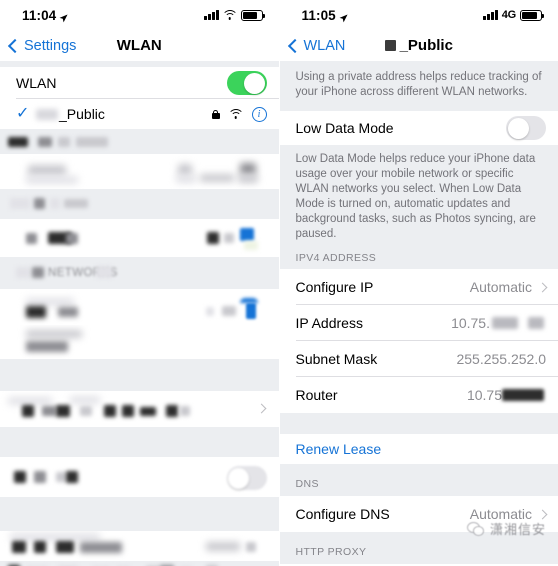 The image size is (558, 566). What do you see at coordinates (418, 359) in the screenshot?
I see `subnet-mask-row: Subnet Mask 255.255.252.0` at bounding box center [418, 359].